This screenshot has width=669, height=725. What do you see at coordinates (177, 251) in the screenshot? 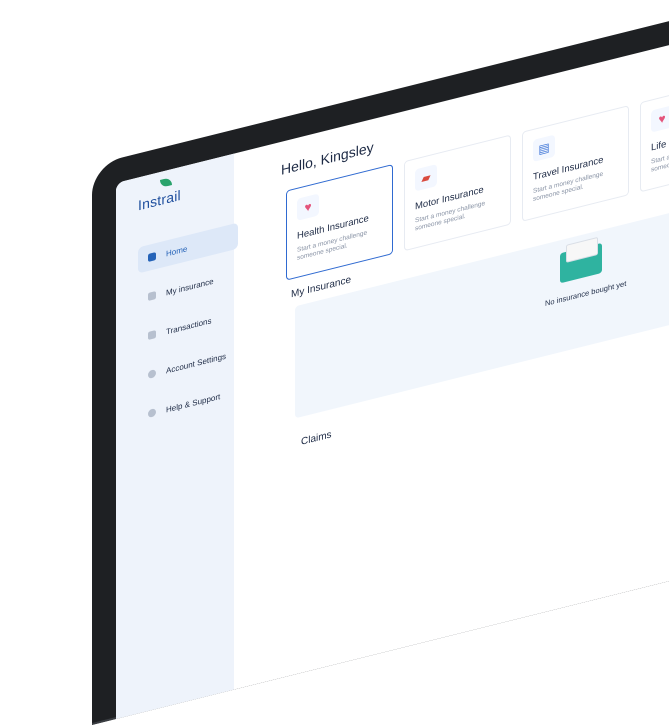
I see `sidebar-item-label: Home` at bounding box center [177, 251].